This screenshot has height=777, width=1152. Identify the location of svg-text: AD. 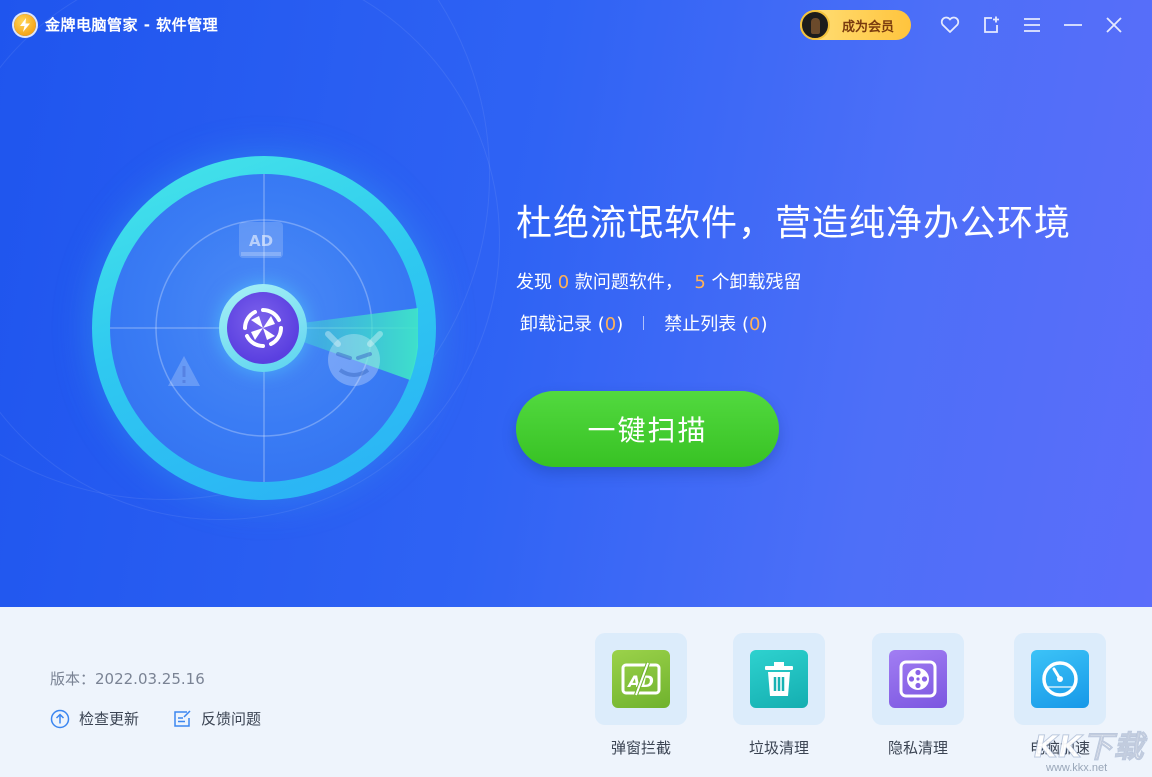
(261, 241).